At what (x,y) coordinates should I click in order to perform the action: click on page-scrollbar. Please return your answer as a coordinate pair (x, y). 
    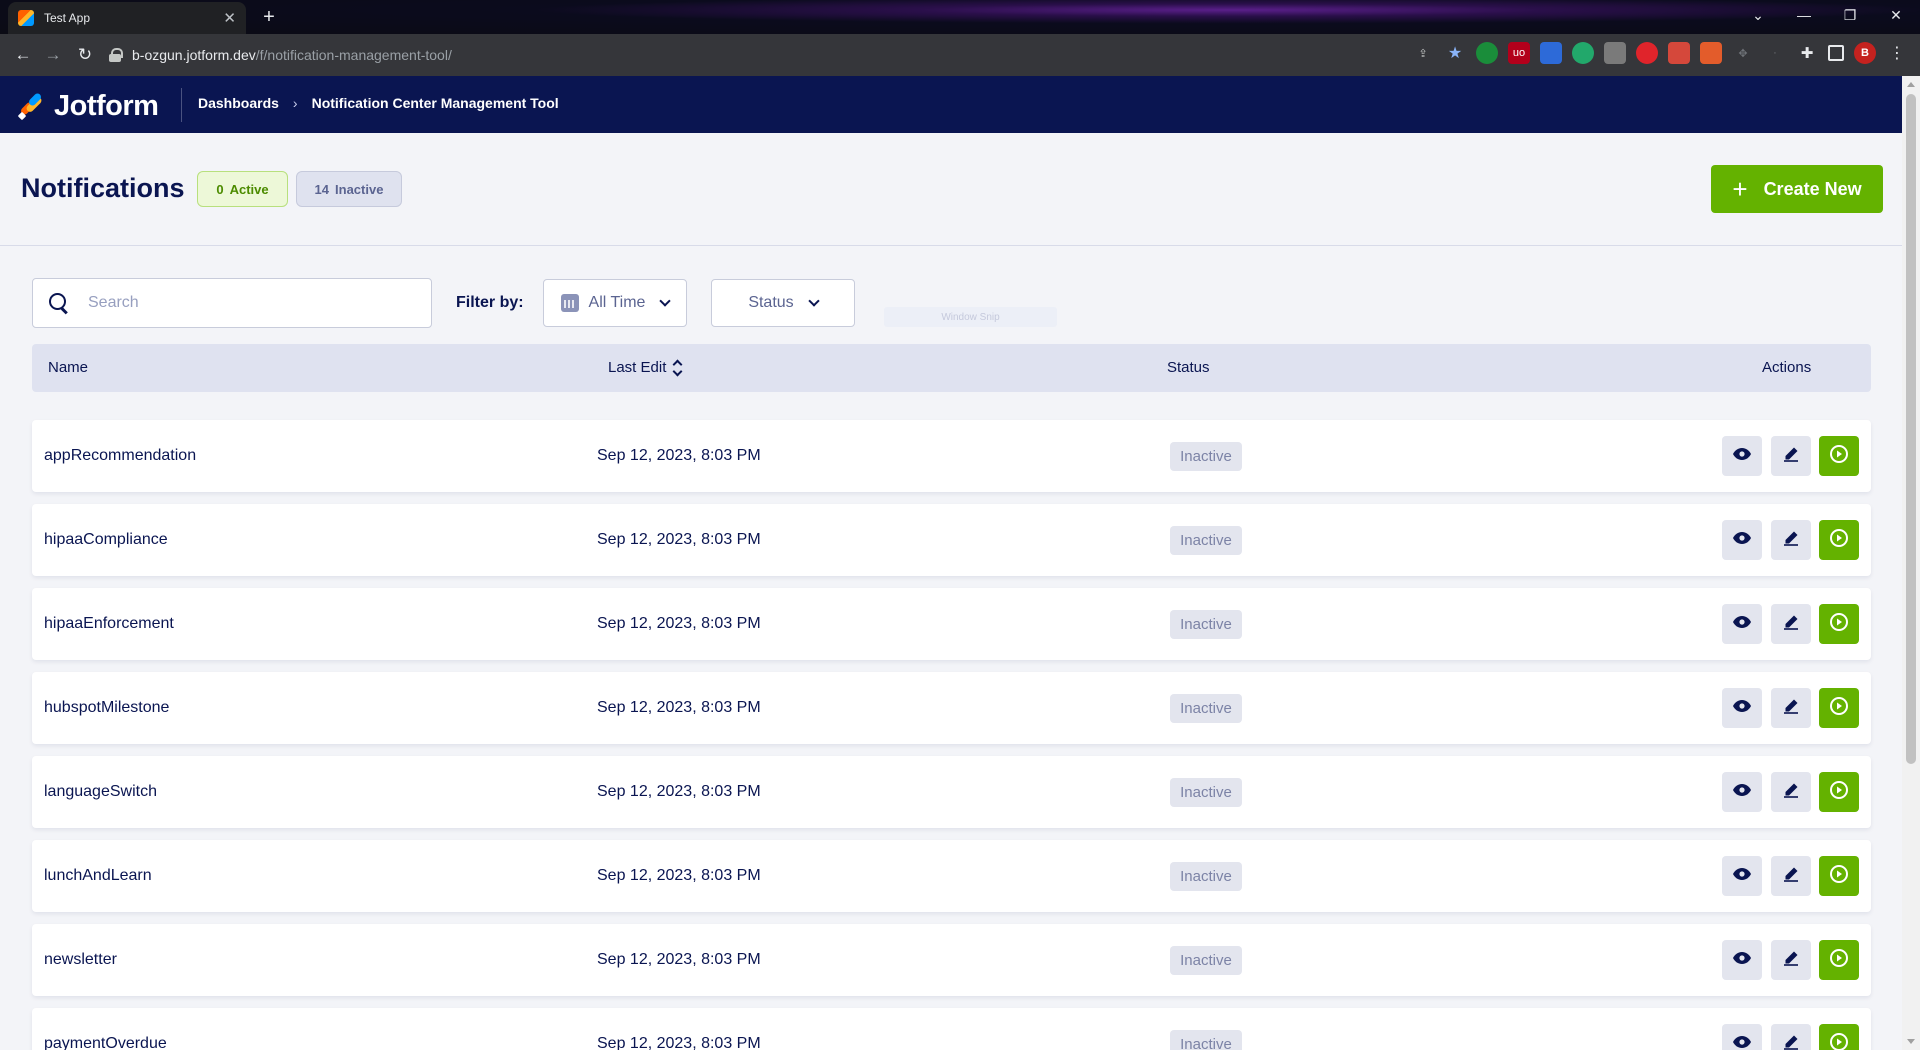
    Looking at the image, I should click on (1911, 563).